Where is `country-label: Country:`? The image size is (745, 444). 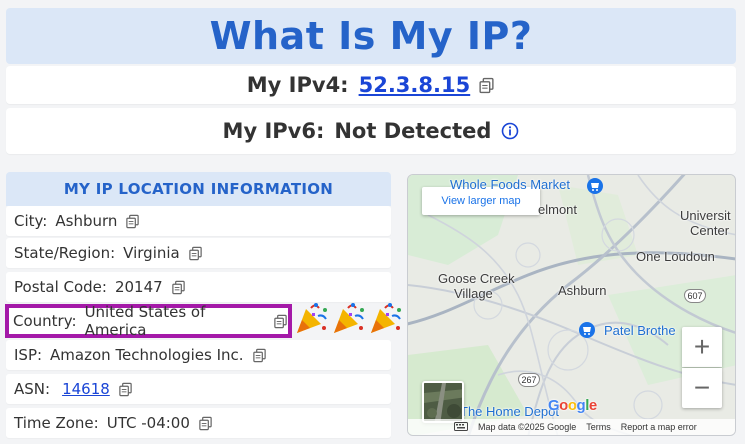
country-label: Country: is located at coordinates (45, 321).